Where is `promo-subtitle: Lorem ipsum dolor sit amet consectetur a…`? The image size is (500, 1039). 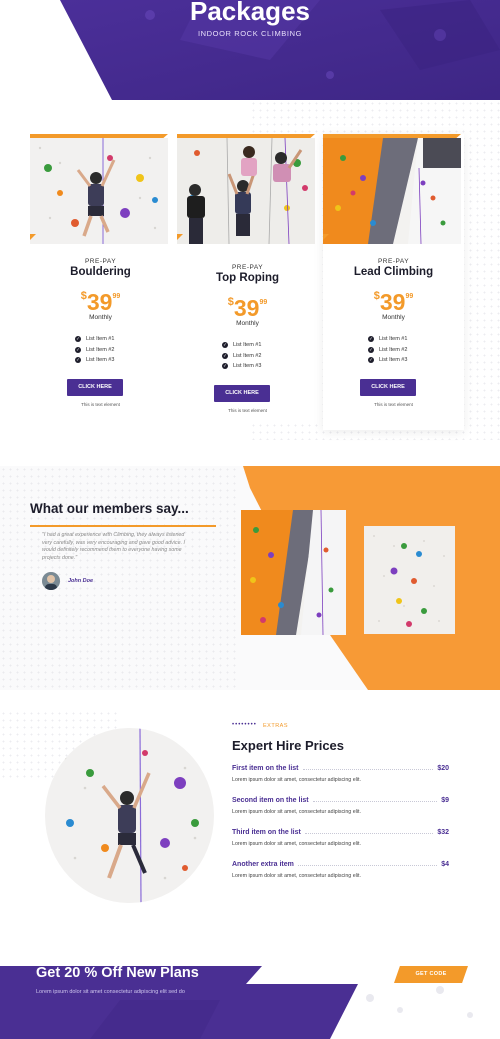
promo-subtitle: Lorem ipsum dolor sit amet consectetur a… is located at coordinates (110, 992).